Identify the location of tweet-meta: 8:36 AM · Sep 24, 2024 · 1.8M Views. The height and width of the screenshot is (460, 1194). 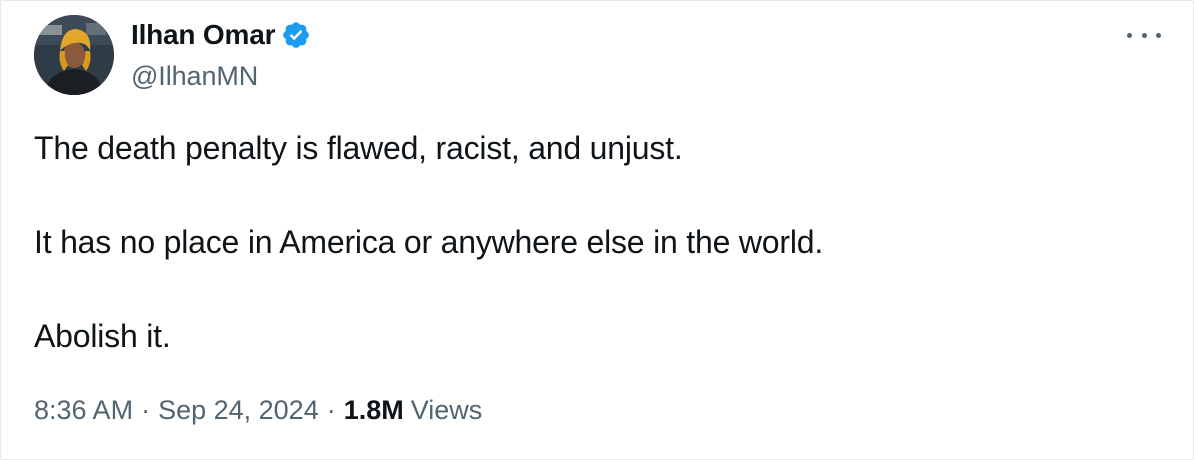
(258, 410).